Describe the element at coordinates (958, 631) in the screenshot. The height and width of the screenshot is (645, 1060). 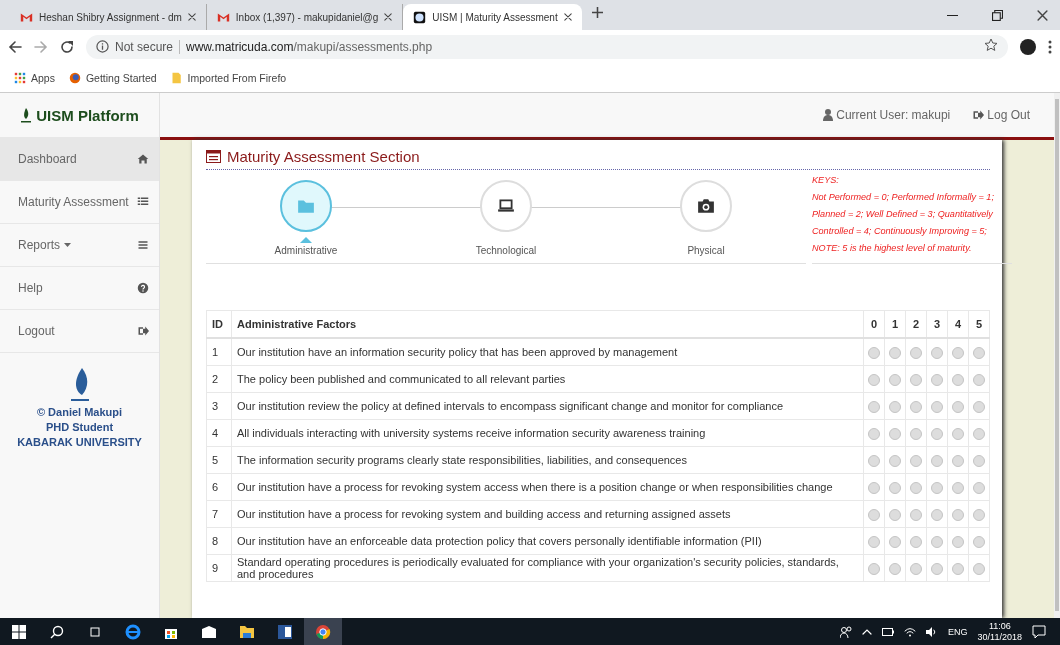
I see `language-label: ENG` at that location.